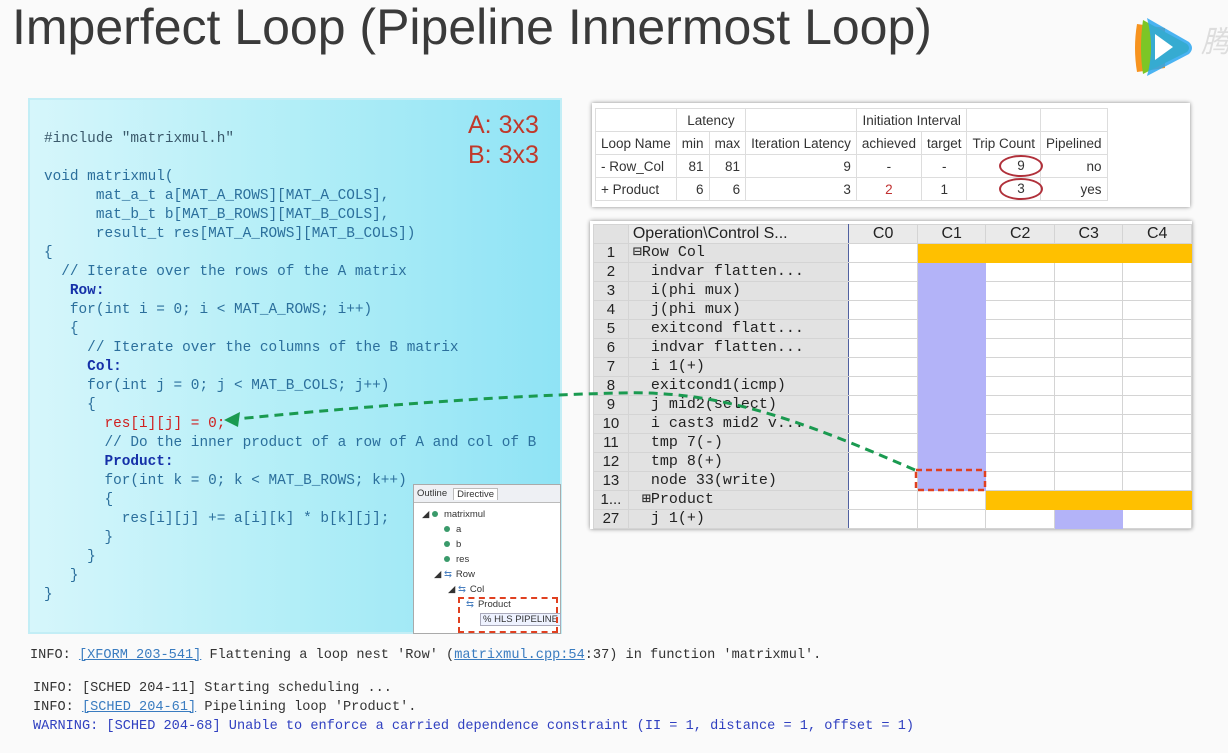 The height and width of the screenshot is (753, 1228). What do you see at coordinates (503, 125) in the screenshot?
I see `dim-a: A: 3x3` at bounding box center [503, 125].